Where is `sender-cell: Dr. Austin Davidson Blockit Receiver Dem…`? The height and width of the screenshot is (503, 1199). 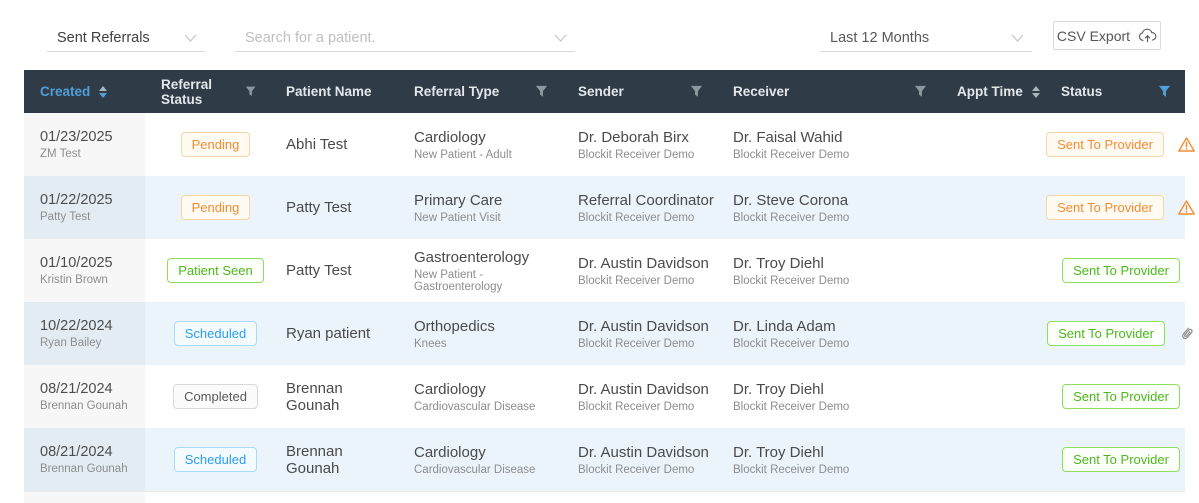 sender-cell: Dr. Austin Davidson Blockit Receiver Dem… is located at coordinates (639, 396).